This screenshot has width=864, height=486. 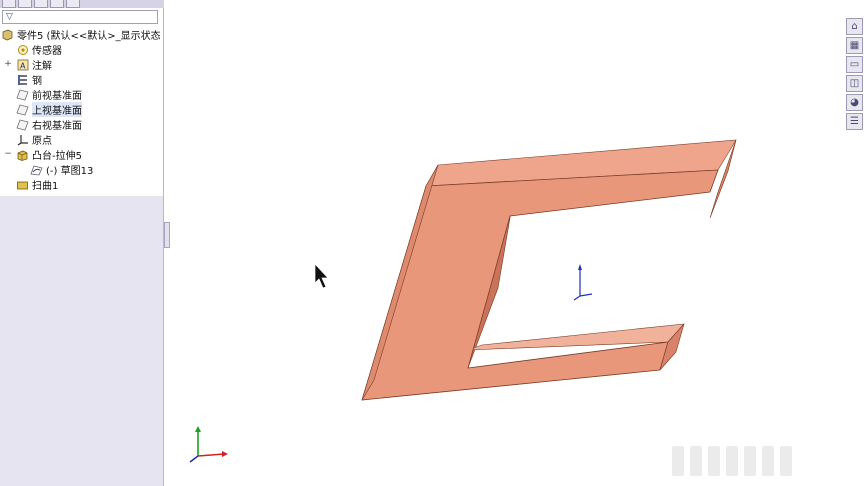 What do you see at coordinates (57, 156) in the screenshot?
I see `tree-item-label: 凸台-拉伸5` at bounding box center [57, 156].